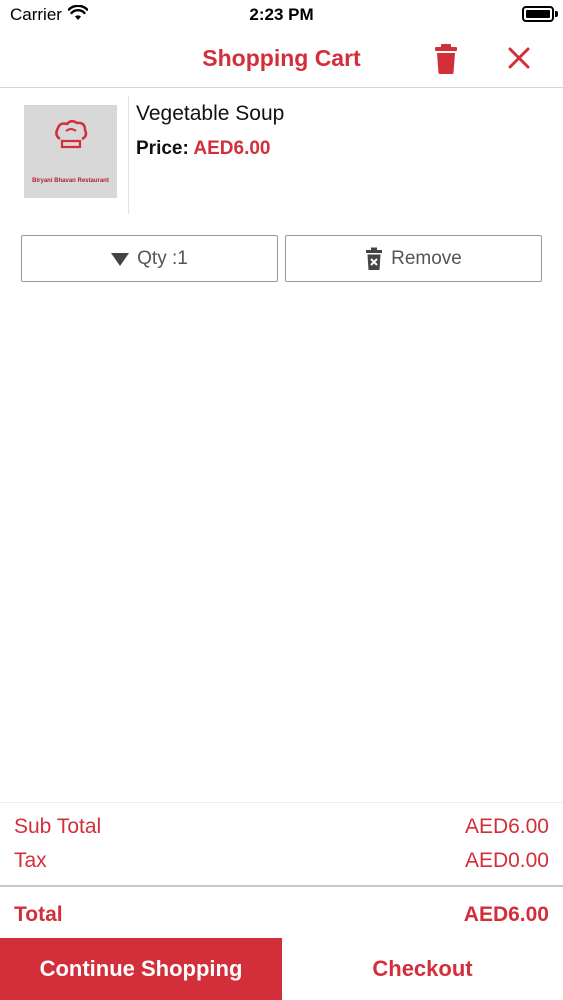 The image size is (563, 1000). I want to click on thumbnail-caption: Biryani Bhavan Restaurant, so click(70, 181).